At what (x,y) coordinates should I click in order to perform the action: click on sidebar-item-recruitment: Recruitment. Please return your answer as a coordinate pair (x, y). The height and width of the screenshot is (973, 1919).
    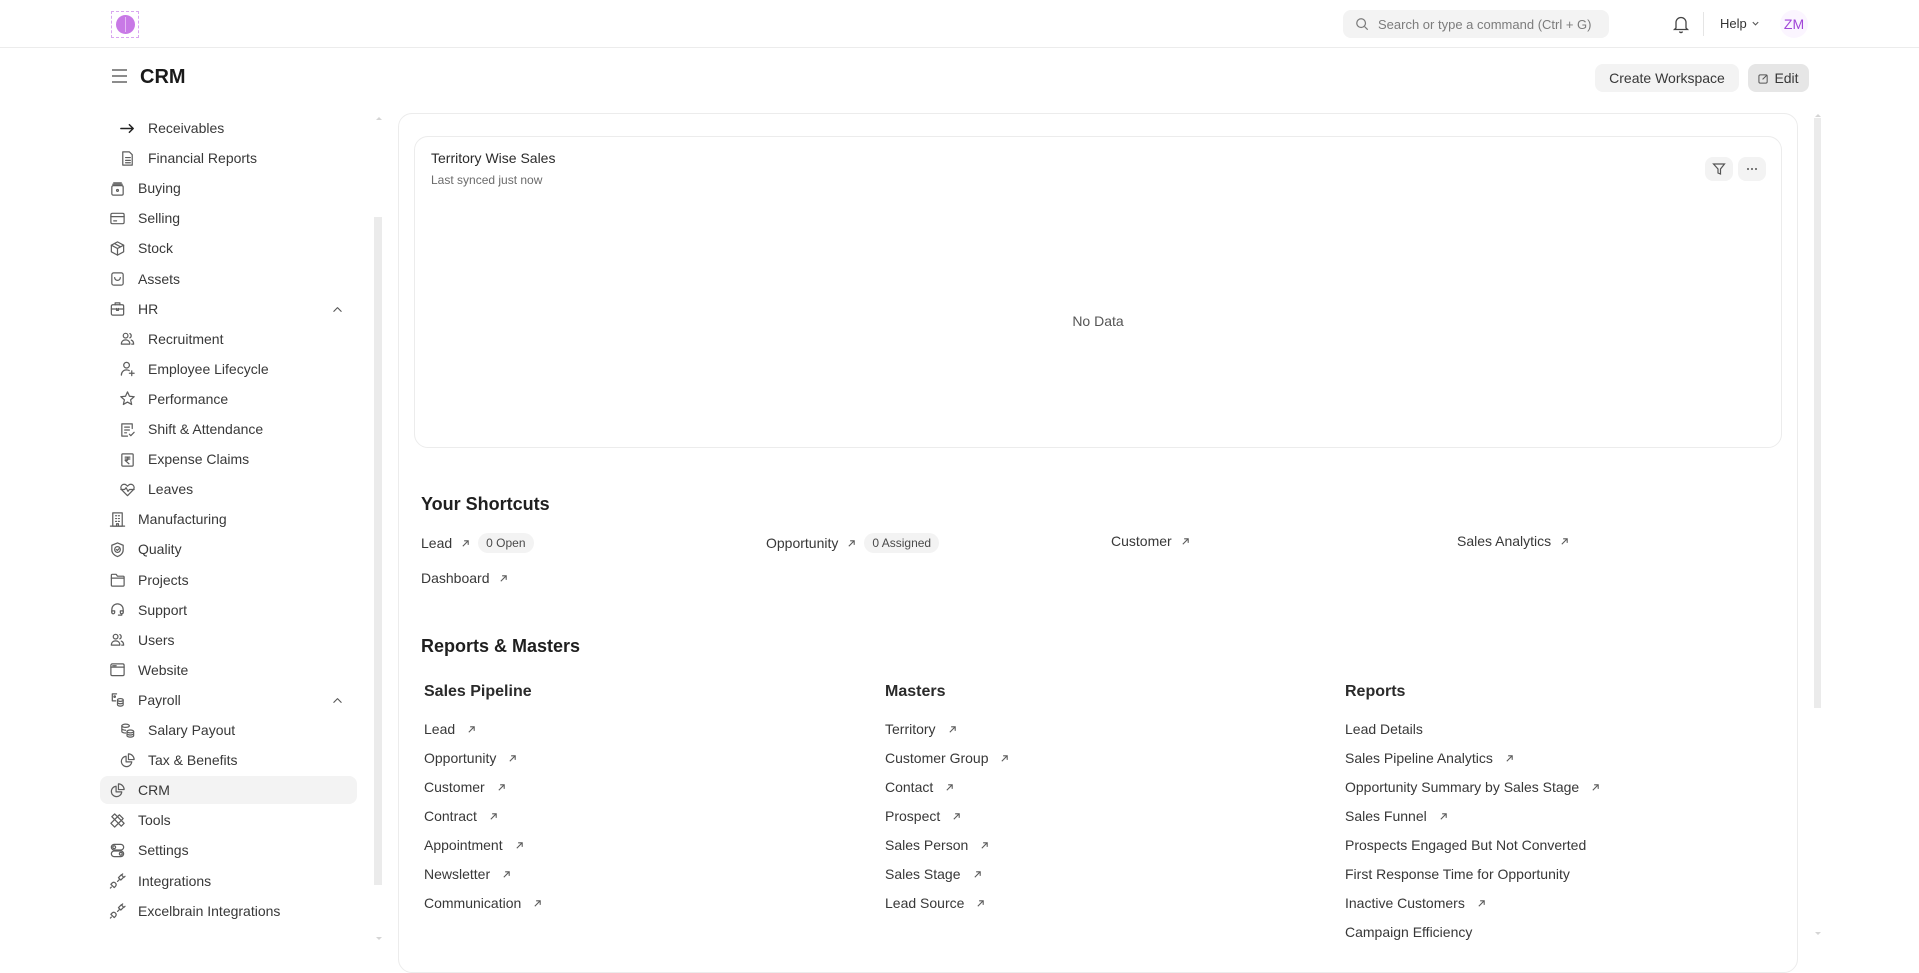
    Looking at the image, I should click on (228, 339).